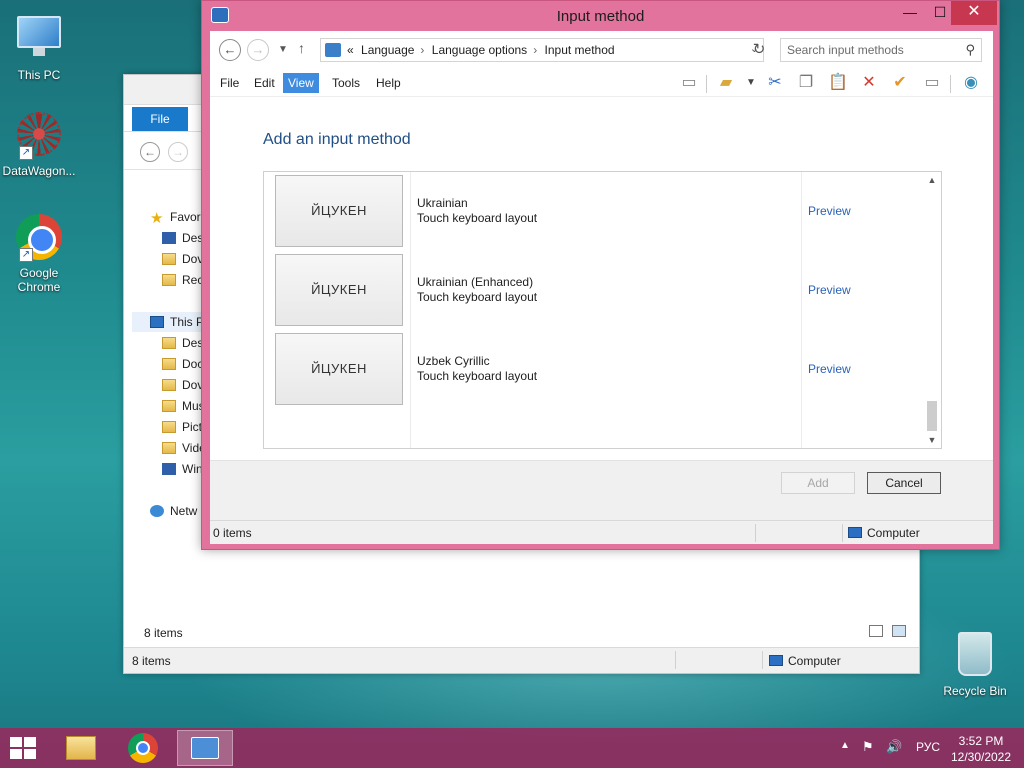 The height and width of the screenshot is (768, 1024). Describe the element at coordinates (689, 83) in the screenshot. I see `layout-icon: ▭` at that location.